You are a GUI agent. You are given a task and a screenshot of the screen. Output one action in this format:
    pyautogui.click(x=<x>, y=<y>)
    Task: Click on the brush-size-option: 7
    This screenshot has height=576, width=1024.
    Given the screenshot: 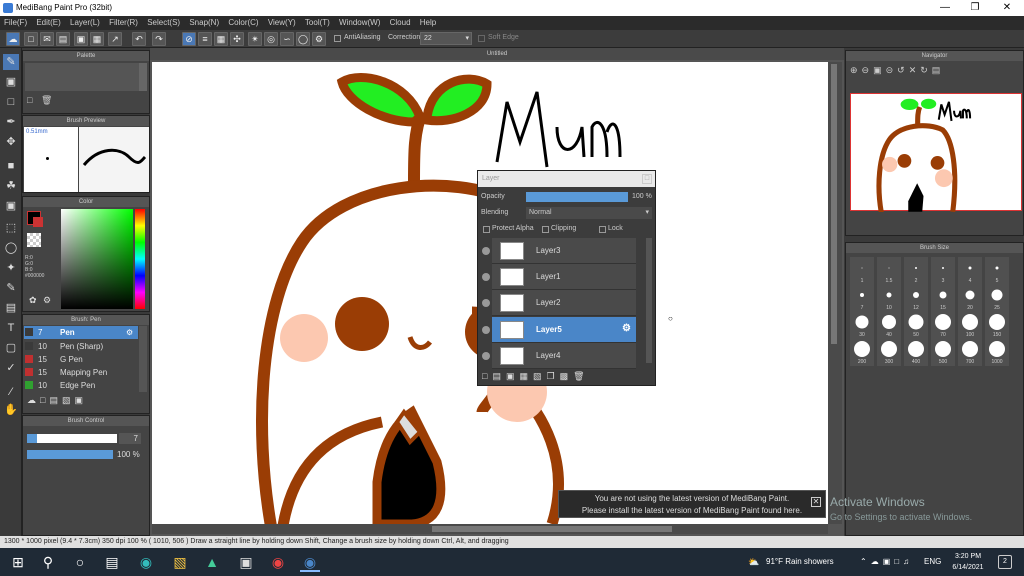 What is the action you would take?
    pyautogui.click(x=862, y=298)
    